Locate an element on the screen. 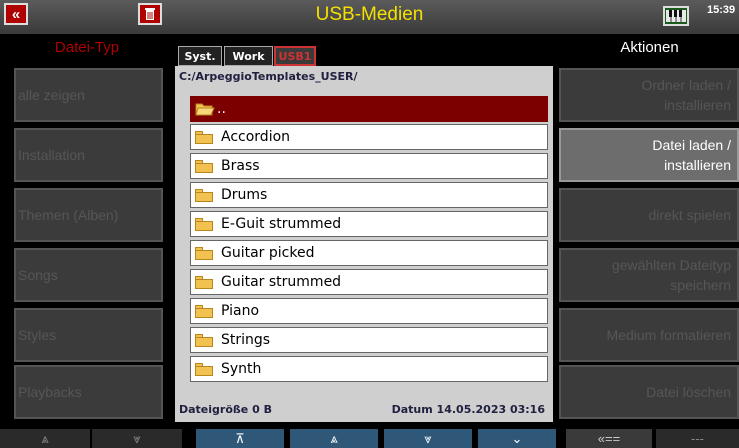  page-title: USB-Medien is located at coordinates (369, 14).